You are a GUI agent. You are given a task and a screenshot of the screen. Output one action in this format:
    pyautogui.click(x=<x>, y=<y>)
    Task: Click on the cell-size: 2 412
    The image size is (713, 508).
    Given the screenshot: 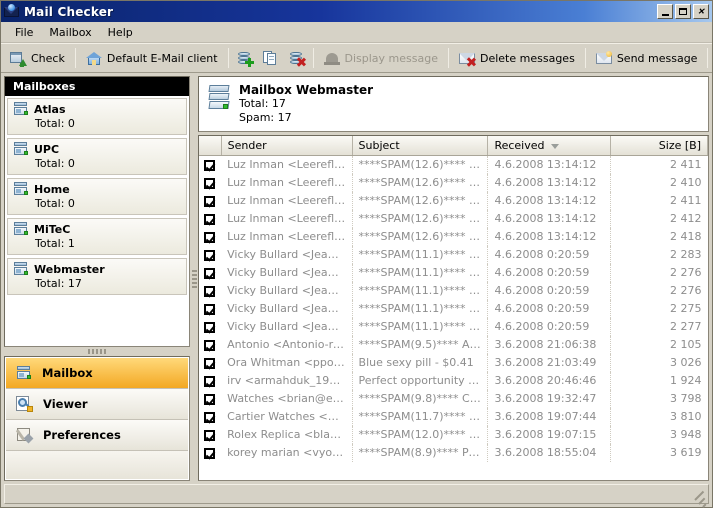 What is the action you would take?
    pyautogui.click(x=686, y=218)
    